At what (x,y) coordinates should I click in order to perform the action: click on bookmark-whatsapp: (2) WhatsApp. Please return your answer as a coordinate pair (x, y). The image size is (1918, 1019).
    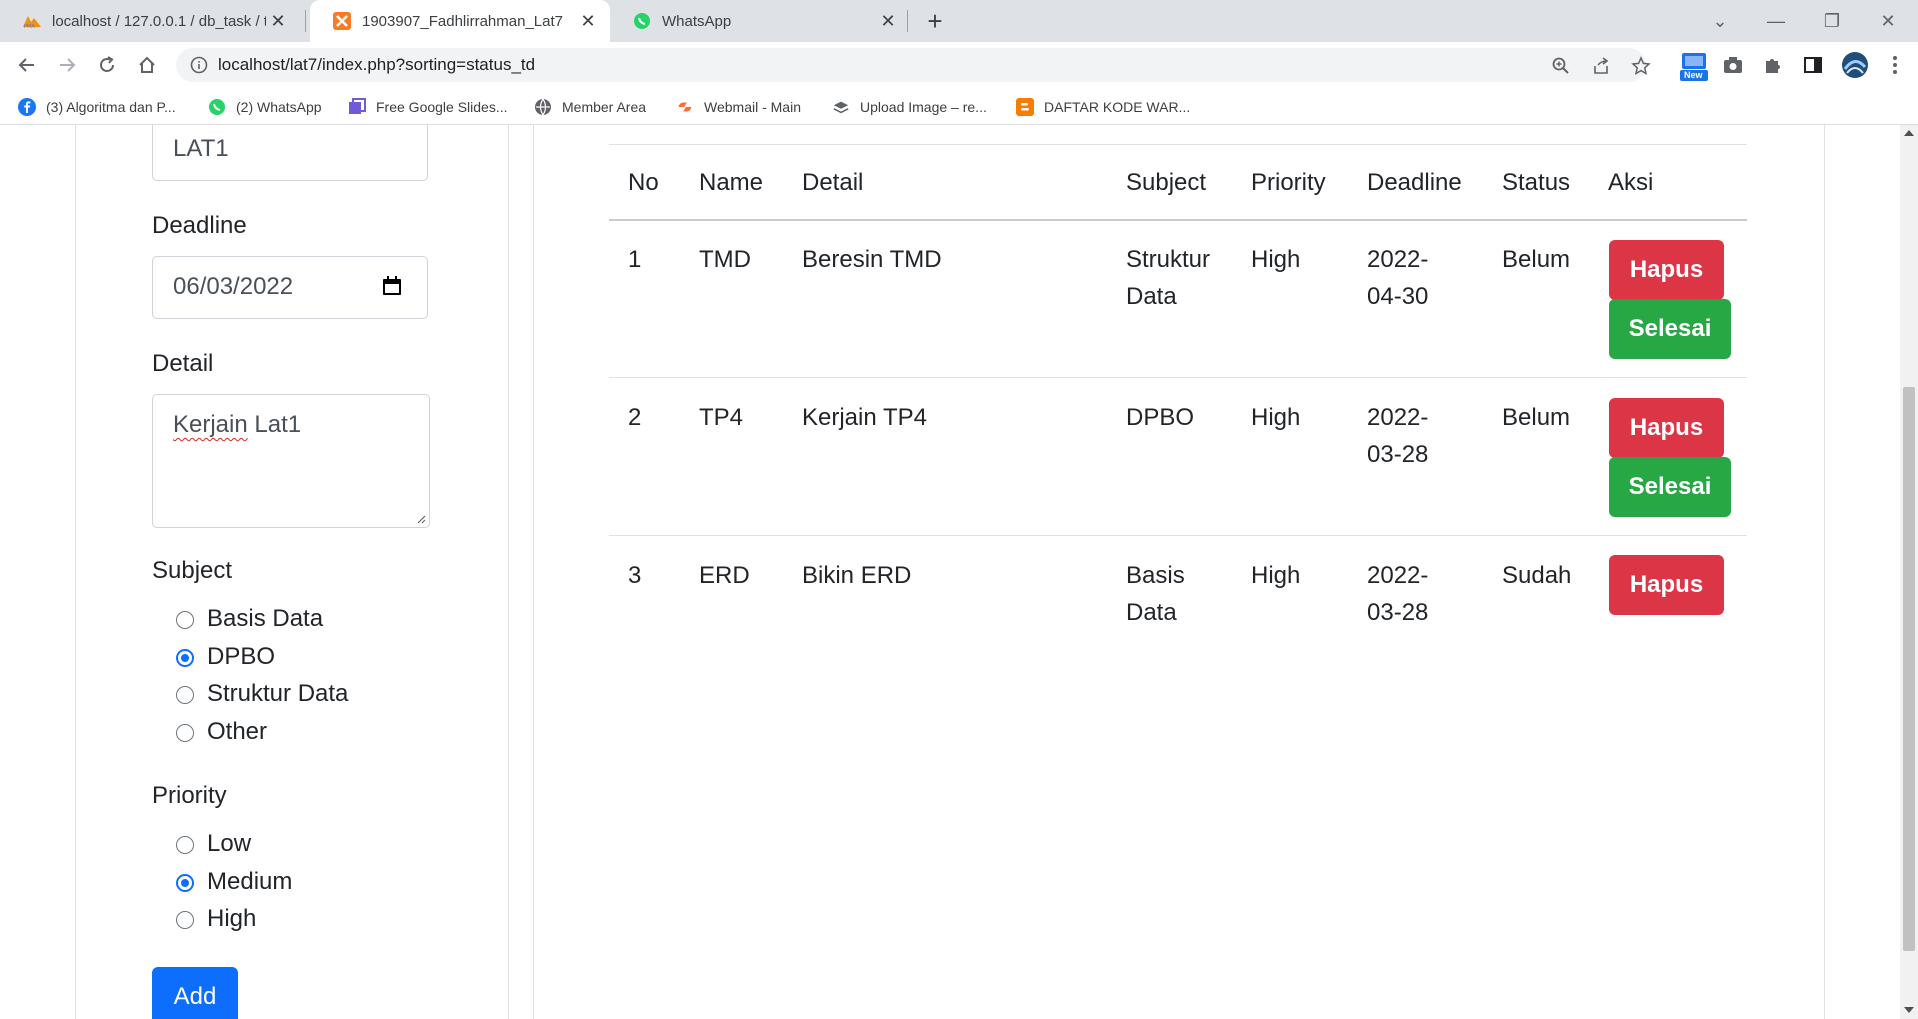
    Looking at the image, I should click on (265, 107).